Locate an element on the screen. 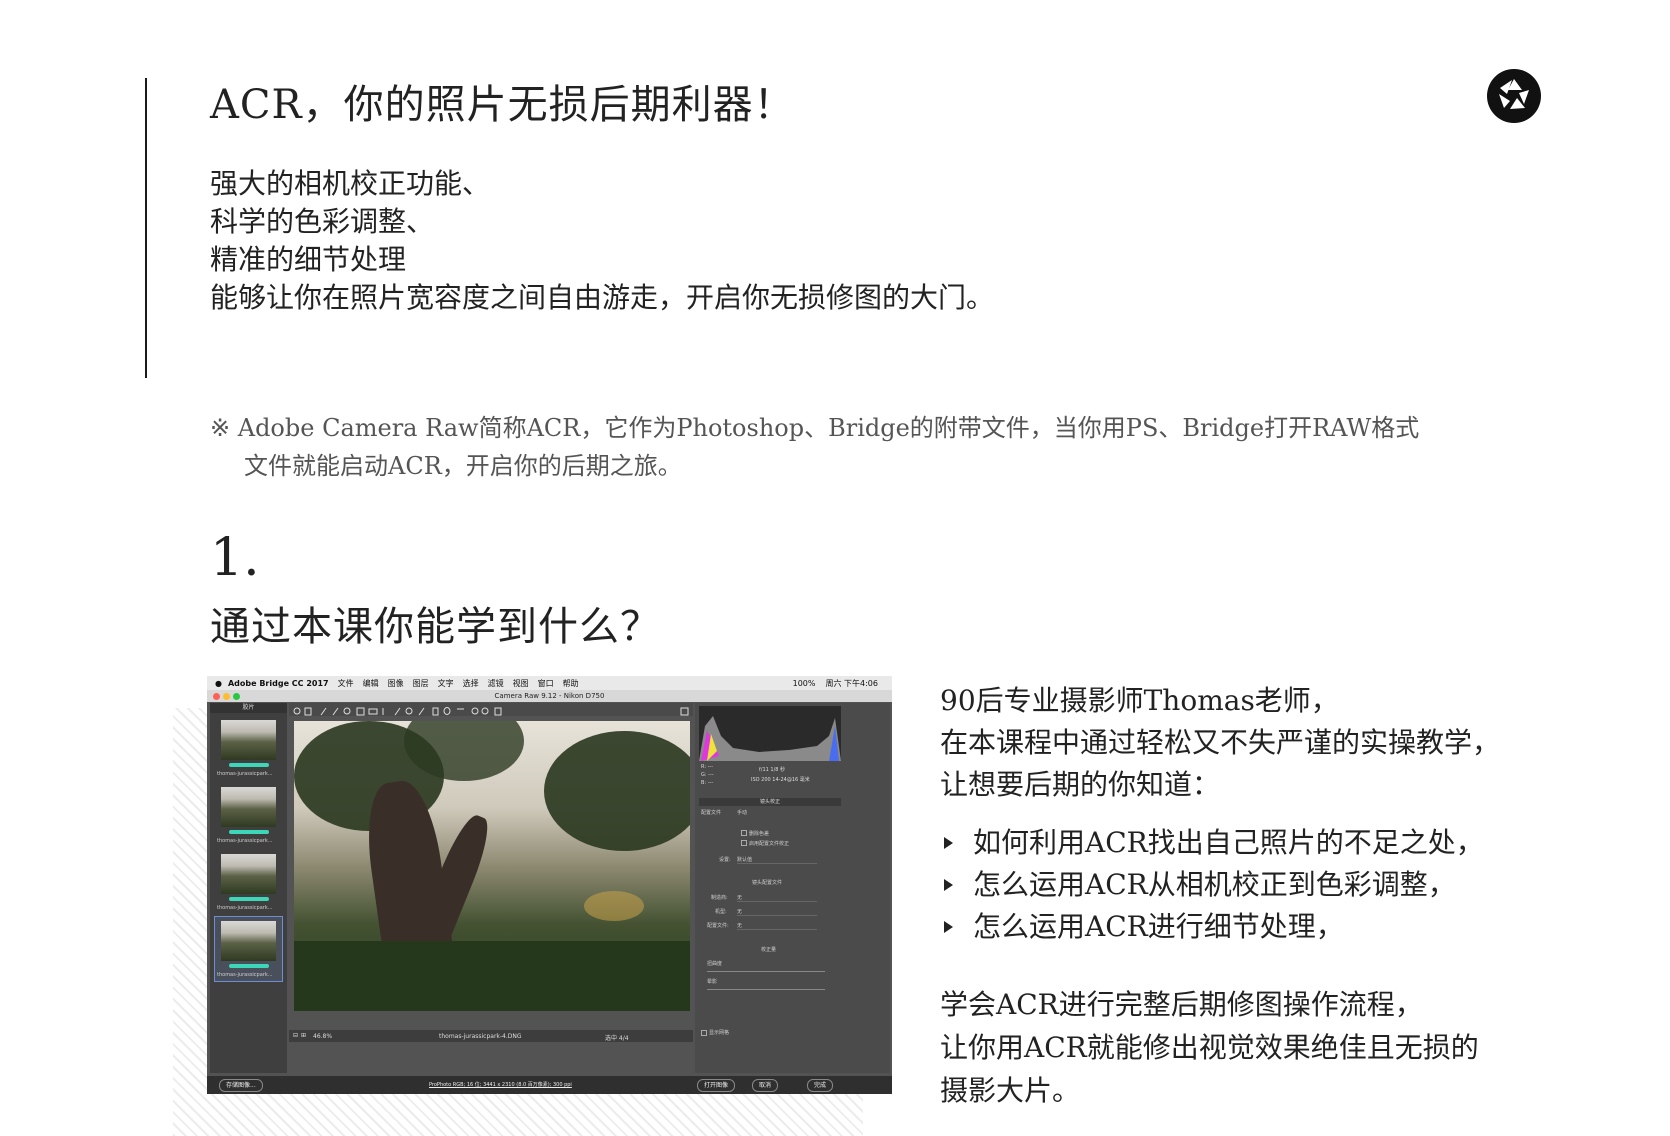  zoom-level: 46.8% is located at coordinates (322, 1036).